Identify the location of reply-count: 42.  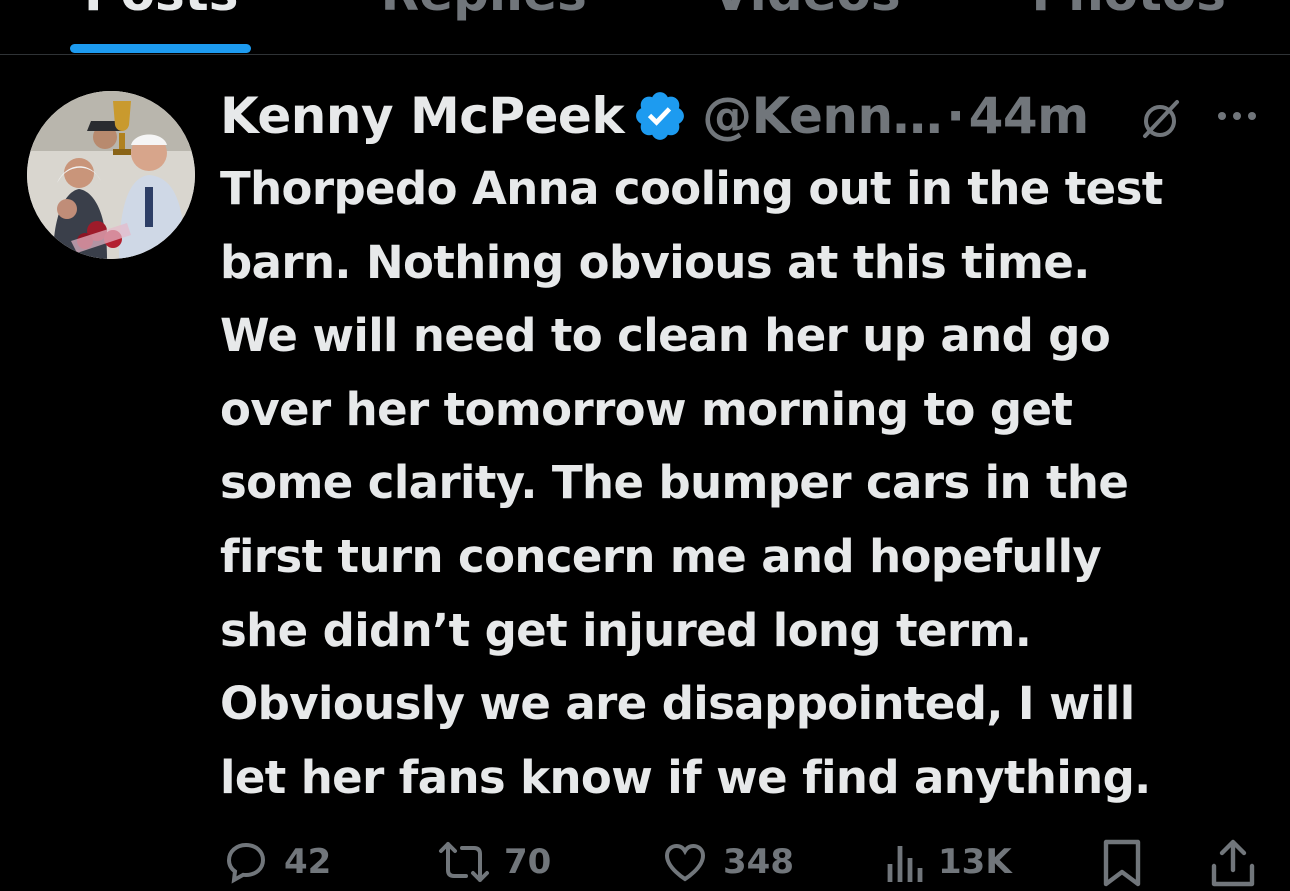
(308, 862).